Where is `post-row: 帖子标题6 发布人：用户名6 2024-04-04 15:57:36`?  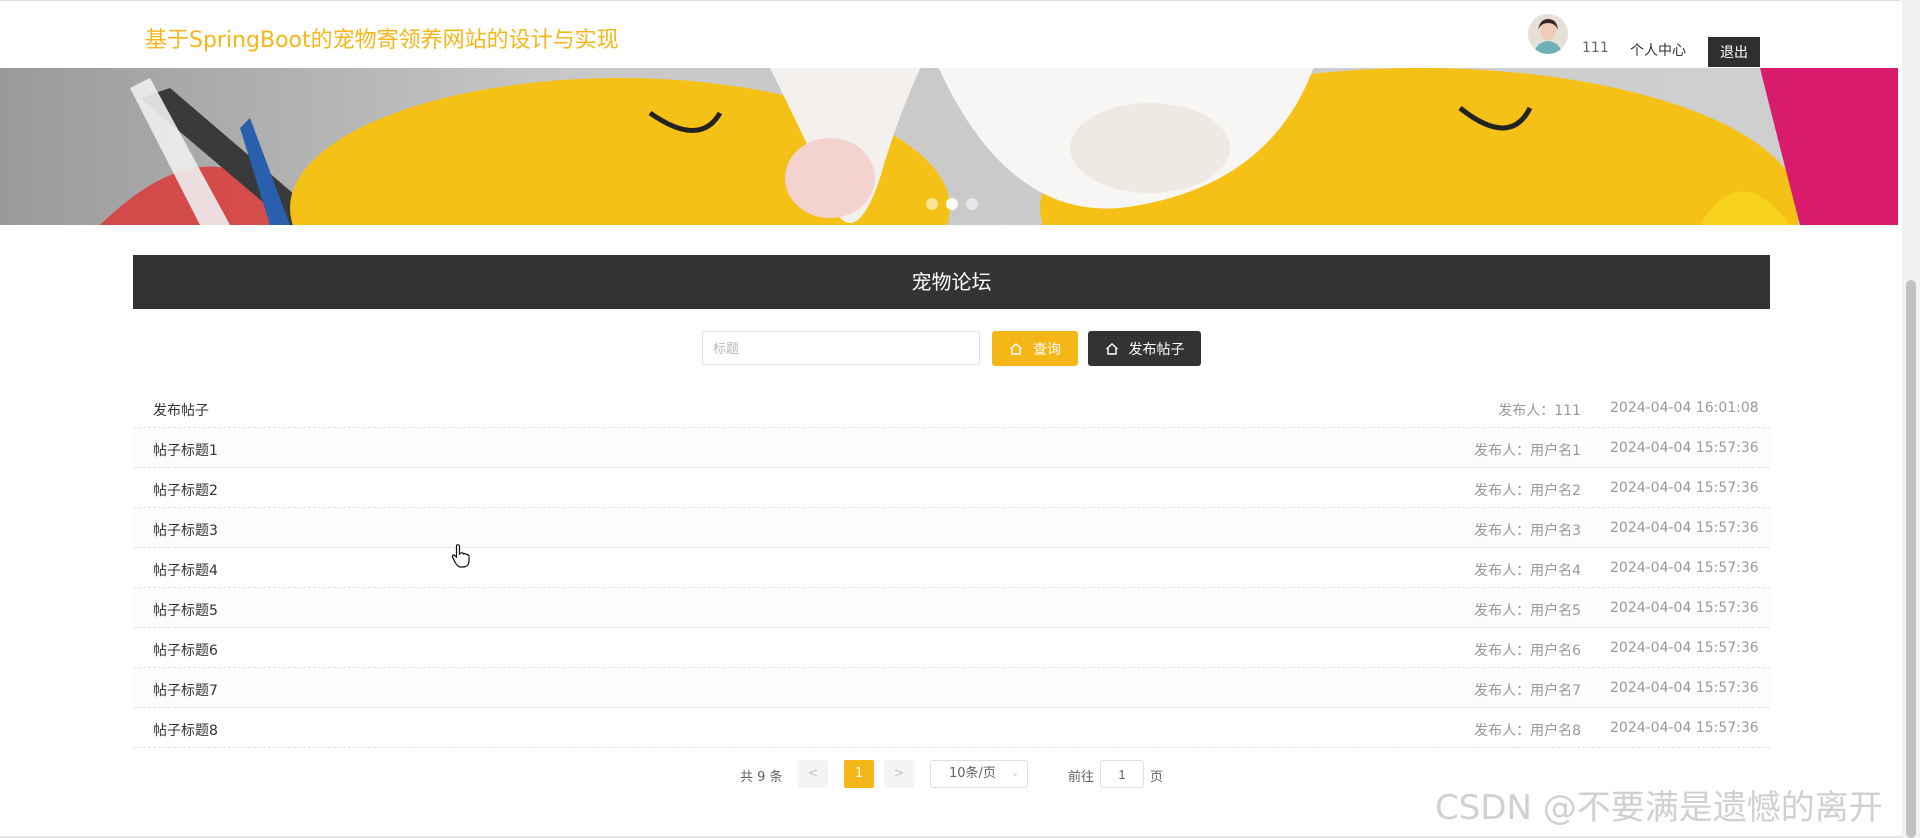
post-row: 帖子标题6 发布人：用户名6 2024-04-04 15:57:36 is located at coordinates (951, 648).